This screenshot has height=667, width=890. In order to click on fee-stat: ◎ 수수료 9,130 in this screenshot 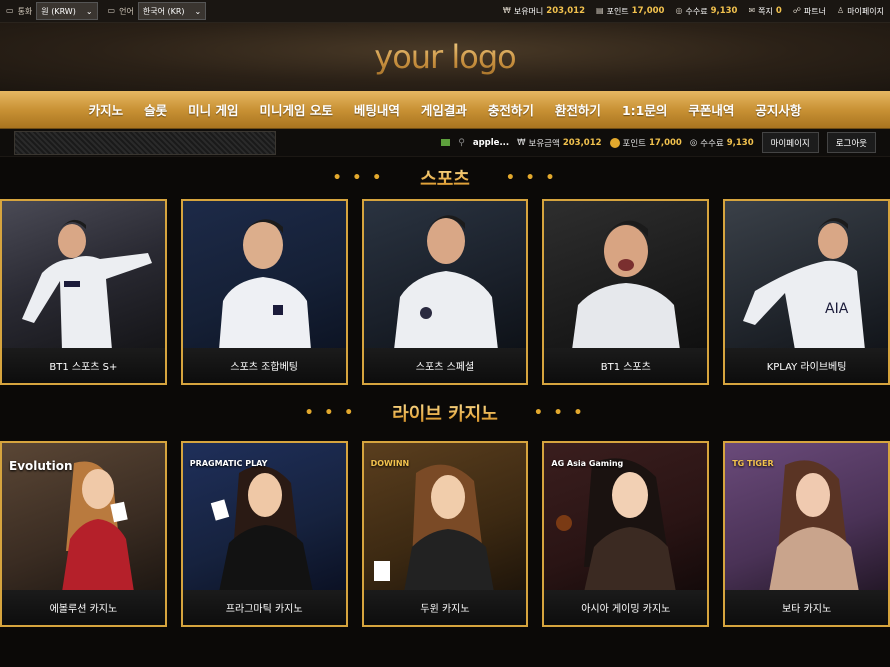, I will do `click(706, 11)`.